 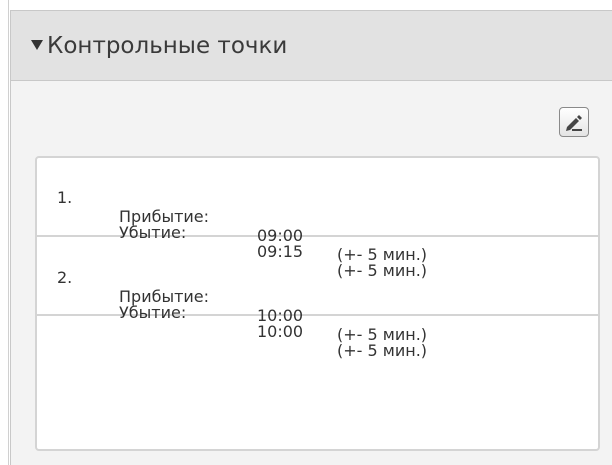 I want to click on arrival-line: 1. Прибытие: 09:00 (+- 5 мин.), so click(x=232, y=216).